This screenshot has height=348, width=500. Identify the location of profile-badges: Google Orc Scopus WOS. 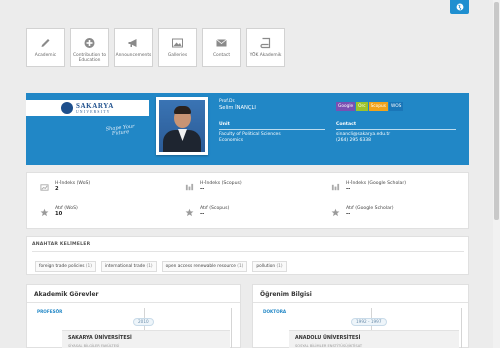
(370, 106).